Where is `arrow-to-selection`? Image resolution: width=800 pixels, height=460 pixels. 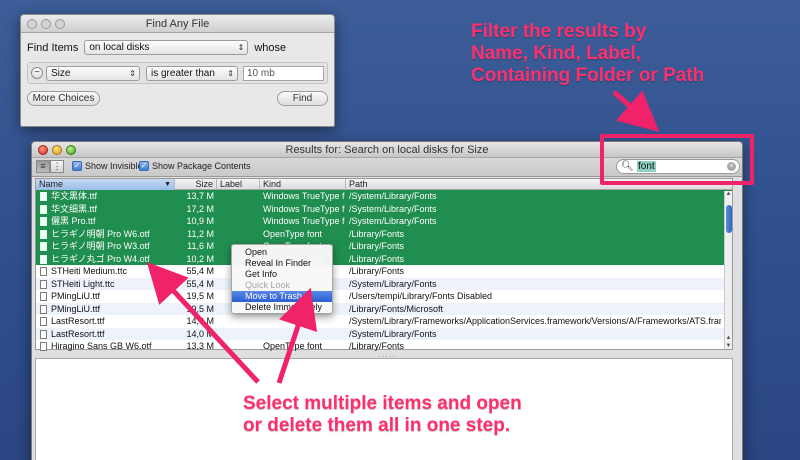 arrow-to-selection is located at coordinates (203, 322).